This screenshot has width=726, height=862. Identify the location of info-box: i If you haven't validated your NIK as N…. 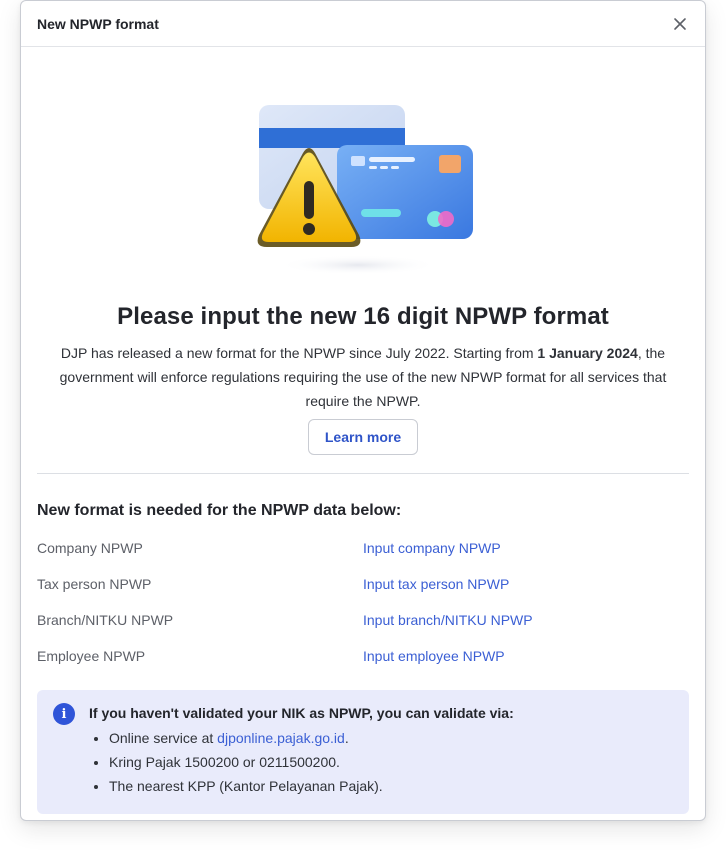
(363, 752).